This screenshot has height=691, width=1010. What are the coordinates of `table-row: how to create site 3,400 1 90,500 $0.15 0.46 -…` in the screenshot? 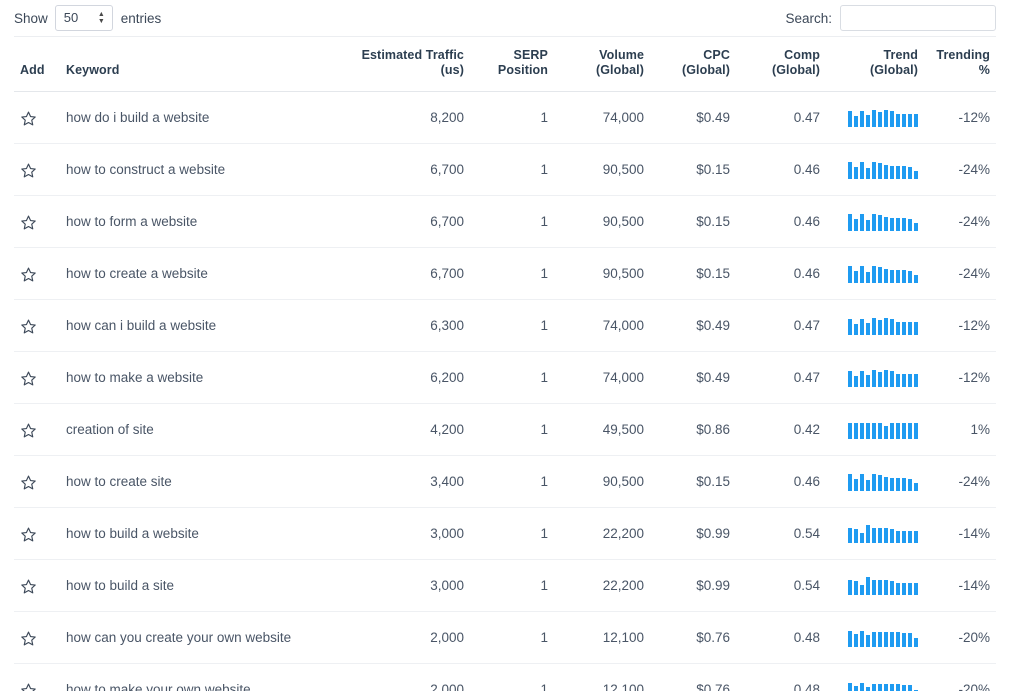 It's located at (505, 481).